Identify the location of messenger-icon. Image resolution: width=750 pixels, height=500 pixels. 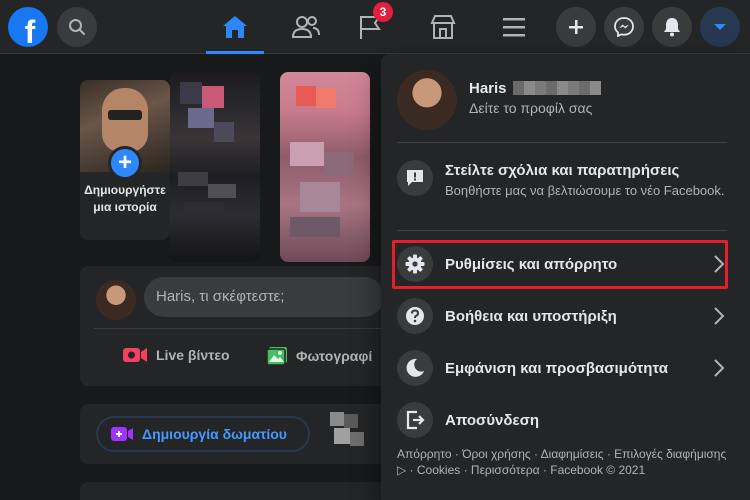
(624, 27).